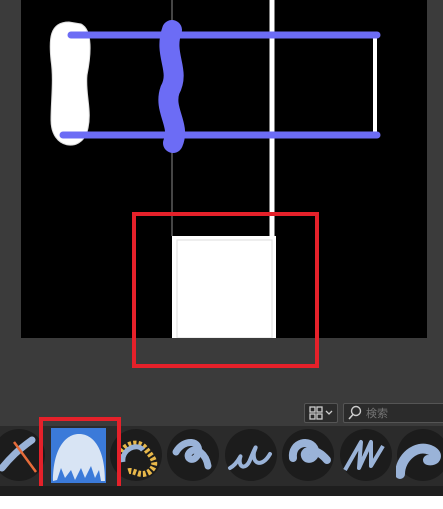 Image resolution: width=443 pixels, height=509 pixels. I want to click on search-input, so click(403, 413).